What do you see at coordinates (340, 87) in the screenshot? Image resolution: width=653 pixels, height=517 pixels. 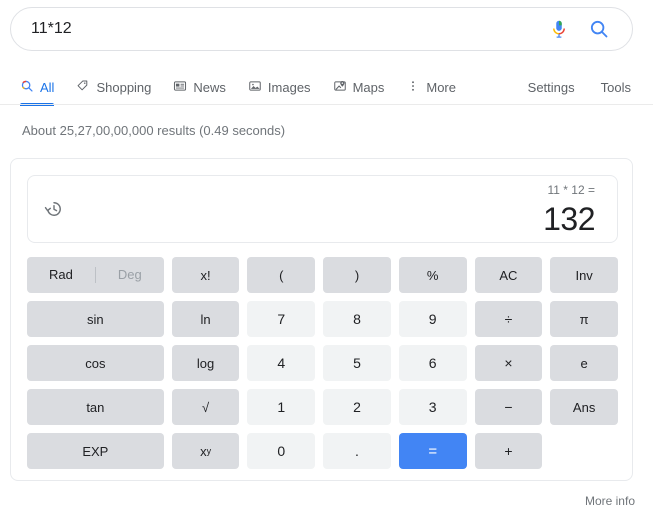 I see `map-pin-icon` at bounding box center [340, 87].